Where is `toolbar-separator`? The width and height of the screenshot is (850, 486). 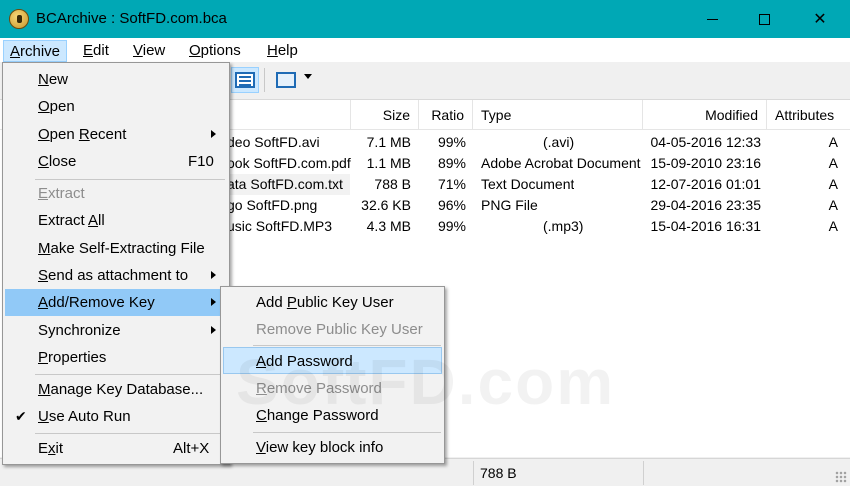
toolbar-separator is located at coordinates (264, 80).